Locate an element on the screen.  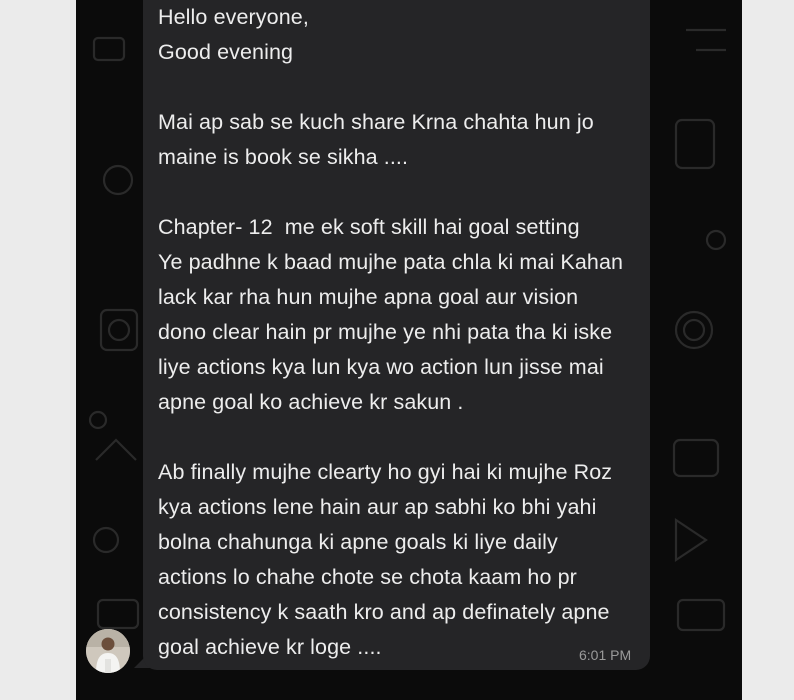
message-line: Hello everyone, is located at coordinates (233, 17).